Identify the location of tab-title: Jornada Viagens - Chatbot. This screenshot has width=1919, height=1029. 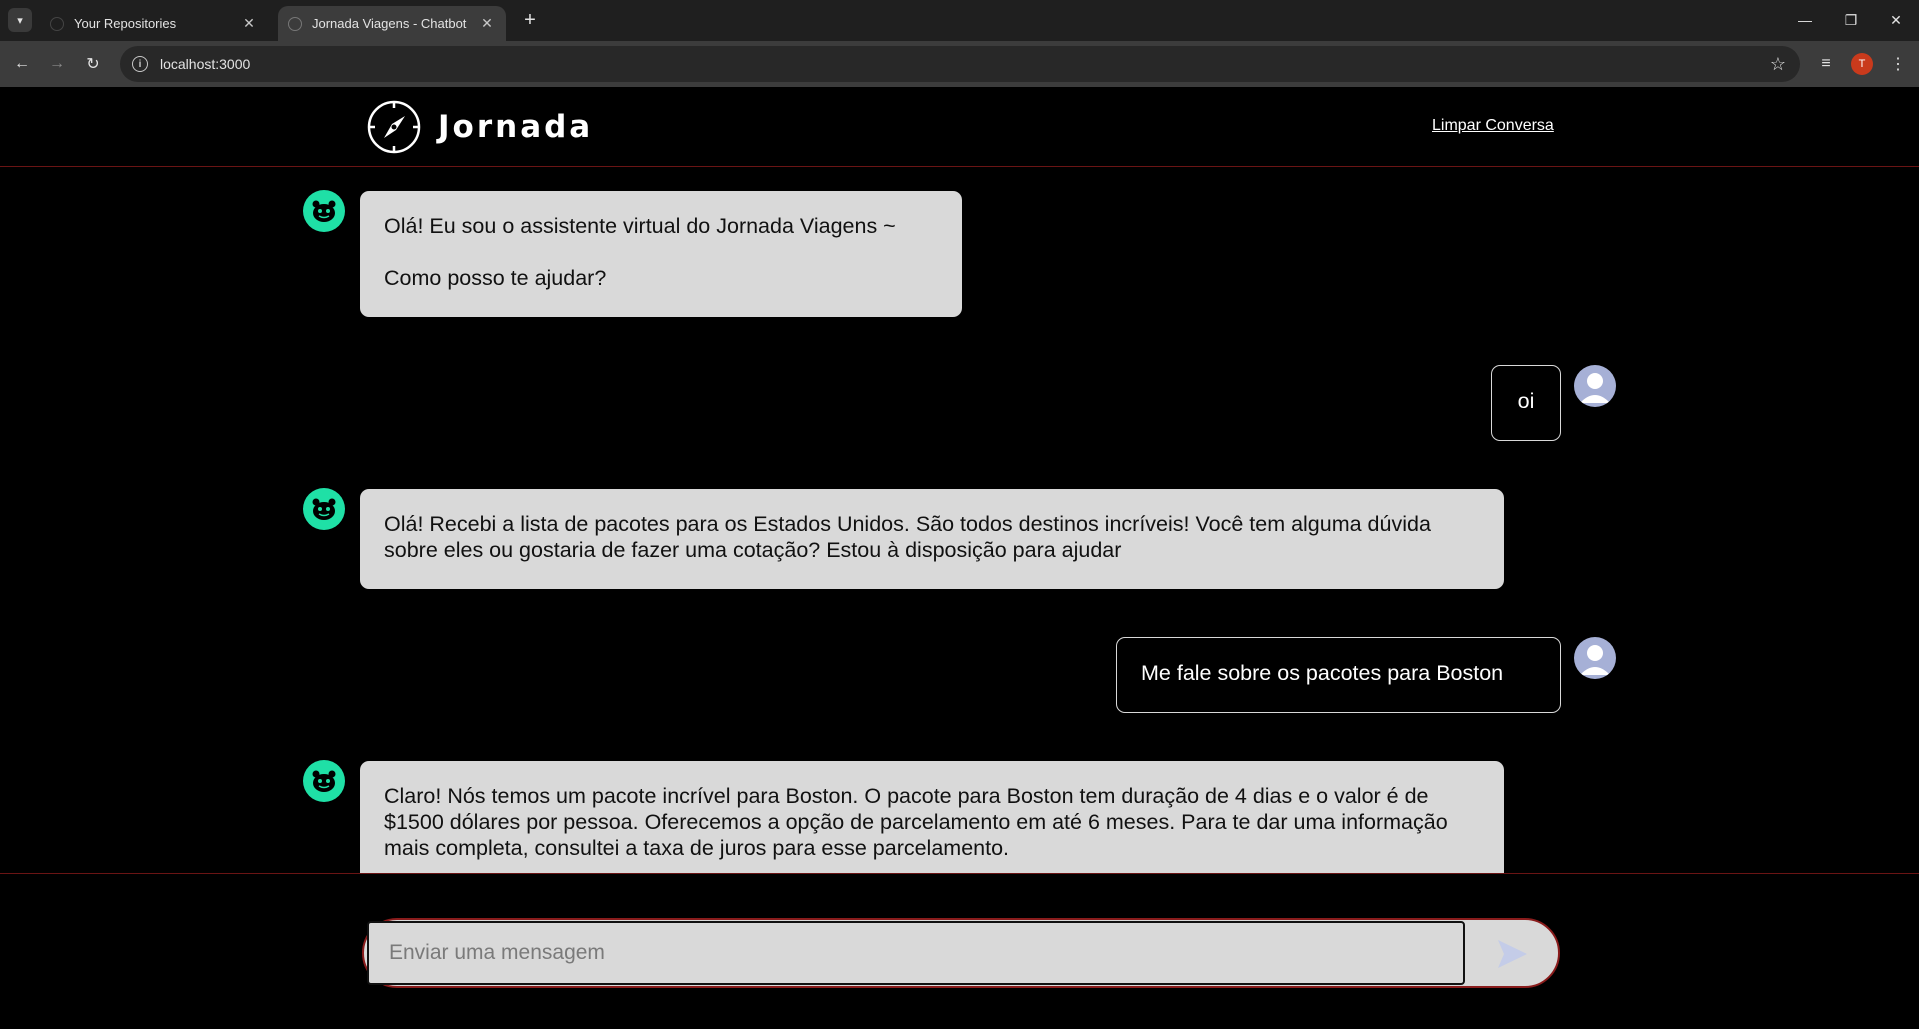
(389, 23).